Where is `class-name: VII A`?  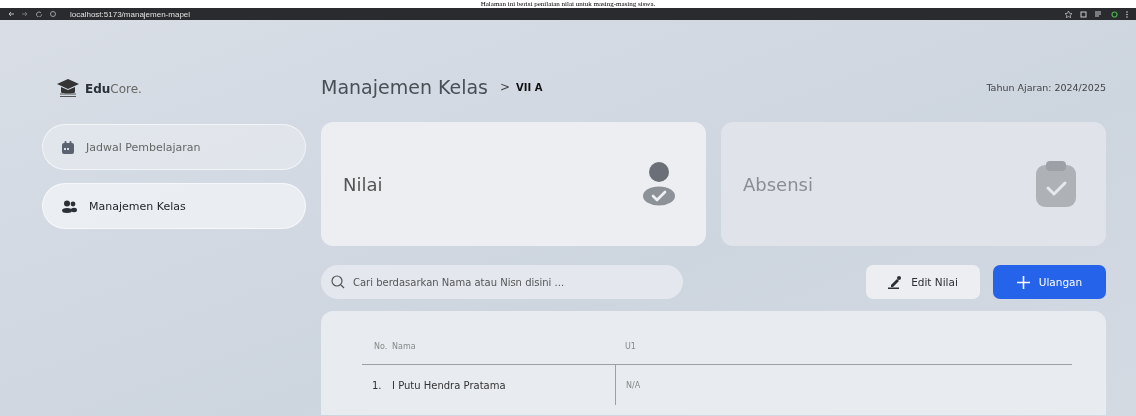 class-name: VII A is located at coordinates (529, 87).